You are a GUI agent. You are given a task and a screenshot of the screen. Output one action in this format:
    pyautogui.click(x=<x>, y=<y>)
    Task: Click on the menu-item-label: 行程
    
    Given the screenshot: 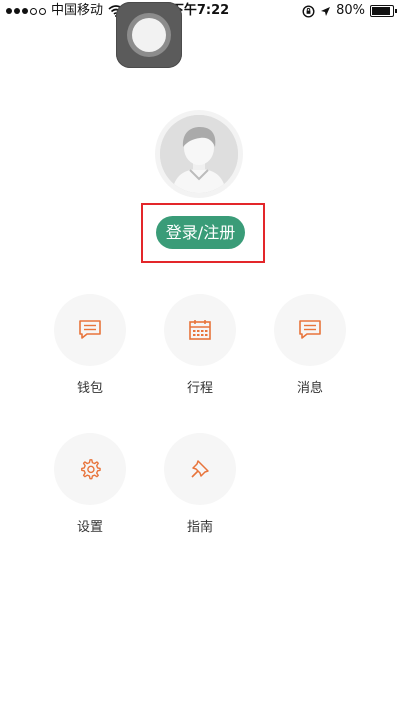 What is the action you would take?
    pyautogui.click(x=199, y=388)
    